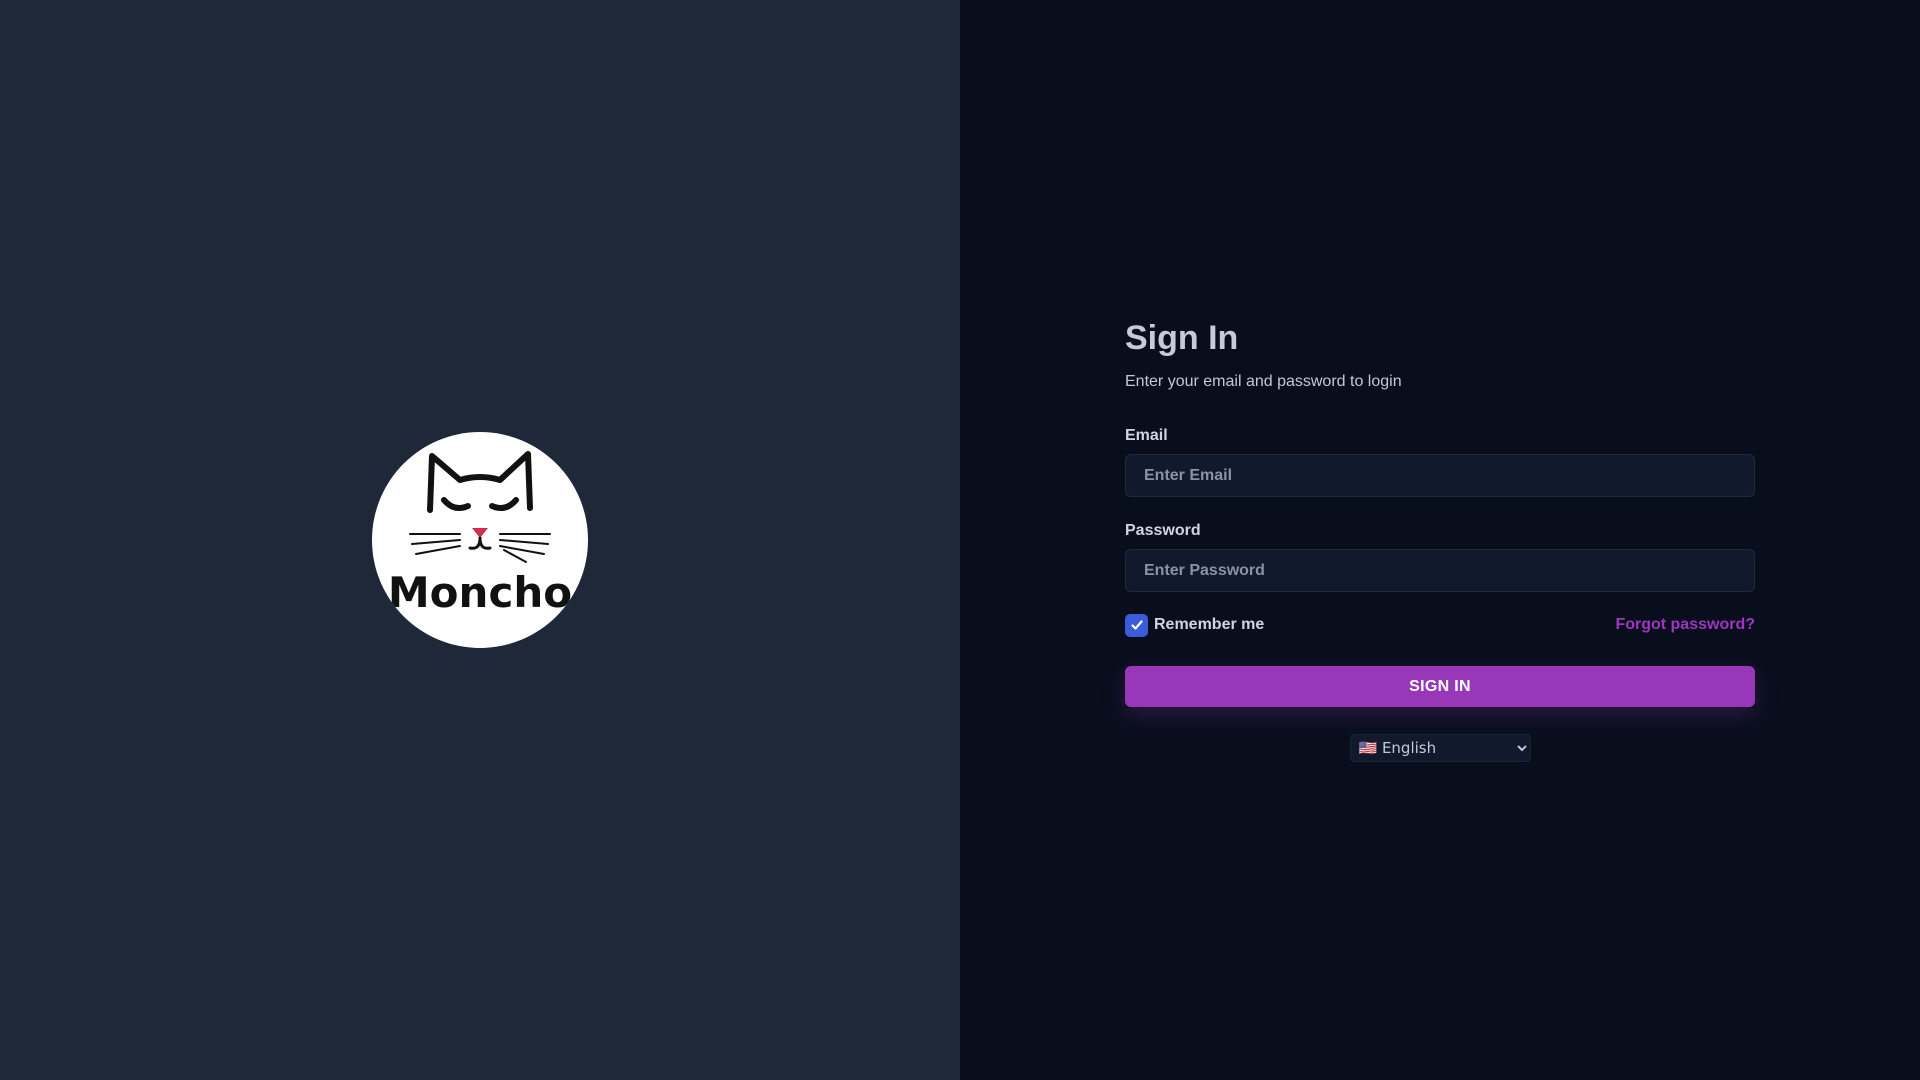  I want to click on remember-label: Remember me, so click(1209, 624).